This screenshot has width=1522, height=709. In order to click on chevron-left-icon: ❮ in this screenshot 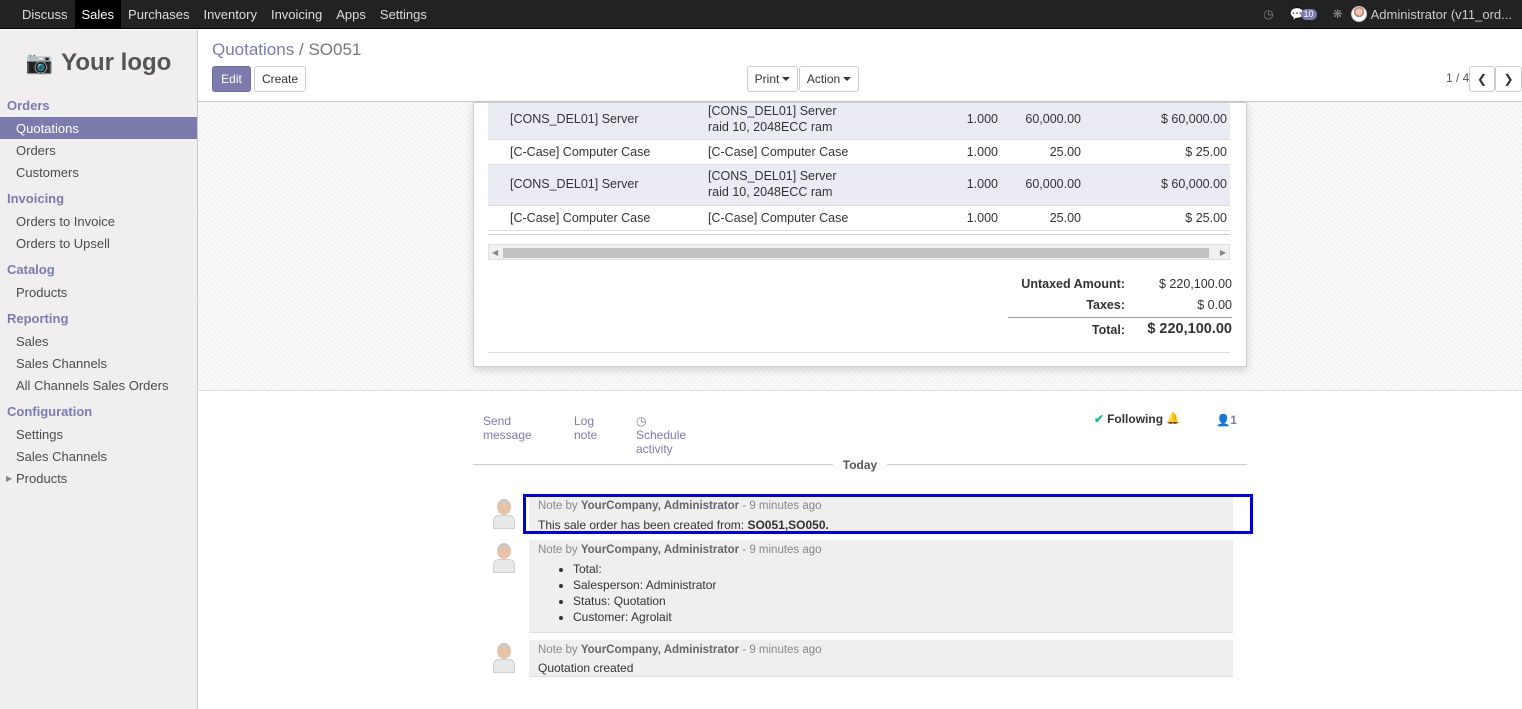, I will do `click(1482, 79)`.